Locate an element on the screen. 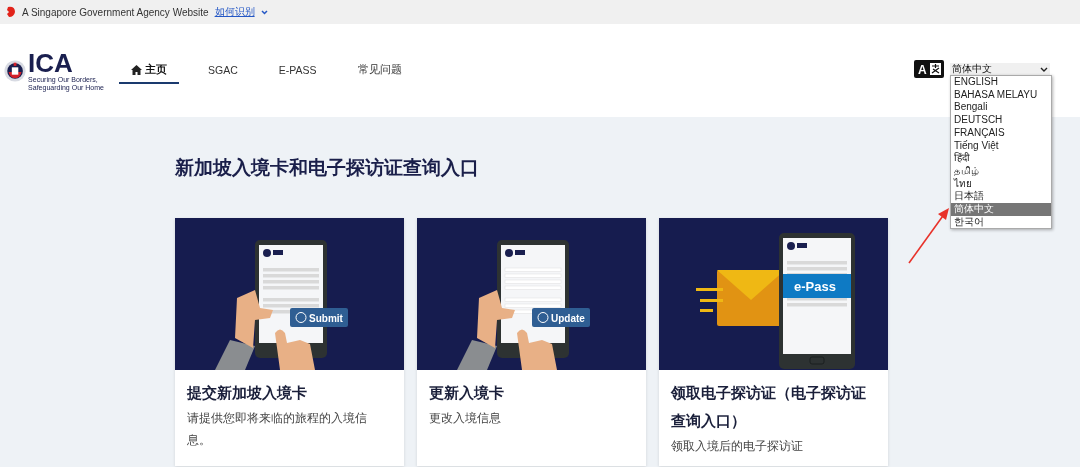 The image size is (1080, 467). language-select: 简体中文 is located at coordinates (1000, 69).